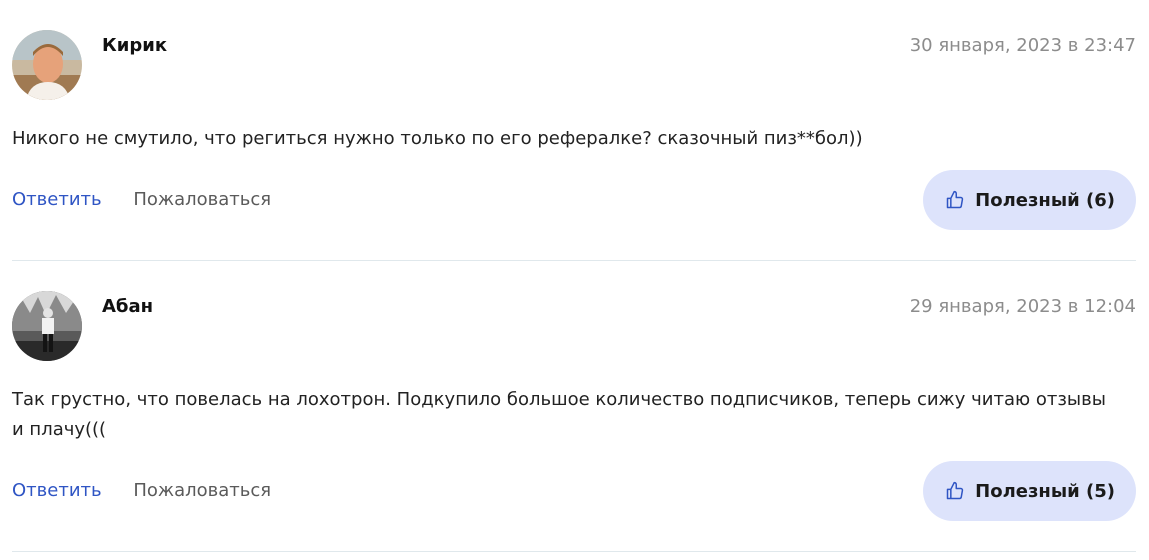  Describe the element at coordinates (135, 45) in the screenshot. I see `comment-author: Кирик` at that location.